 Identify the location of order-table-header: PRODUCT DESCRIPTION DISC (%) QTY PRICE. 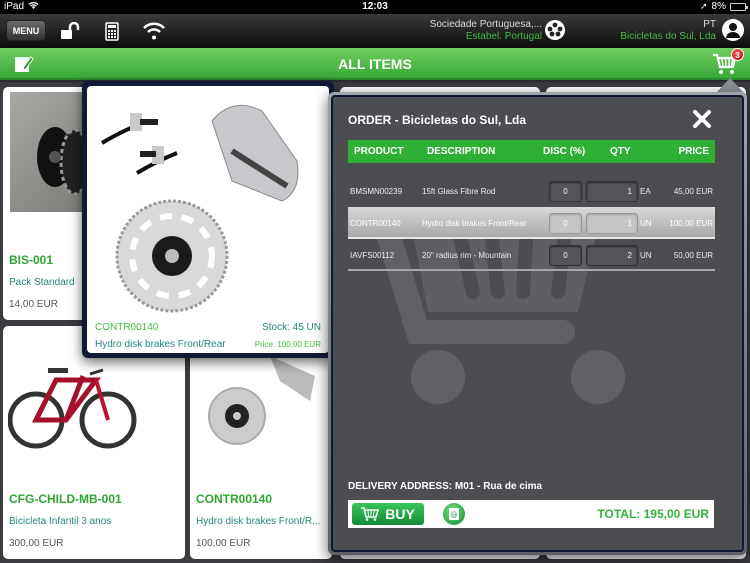
(531, 151).